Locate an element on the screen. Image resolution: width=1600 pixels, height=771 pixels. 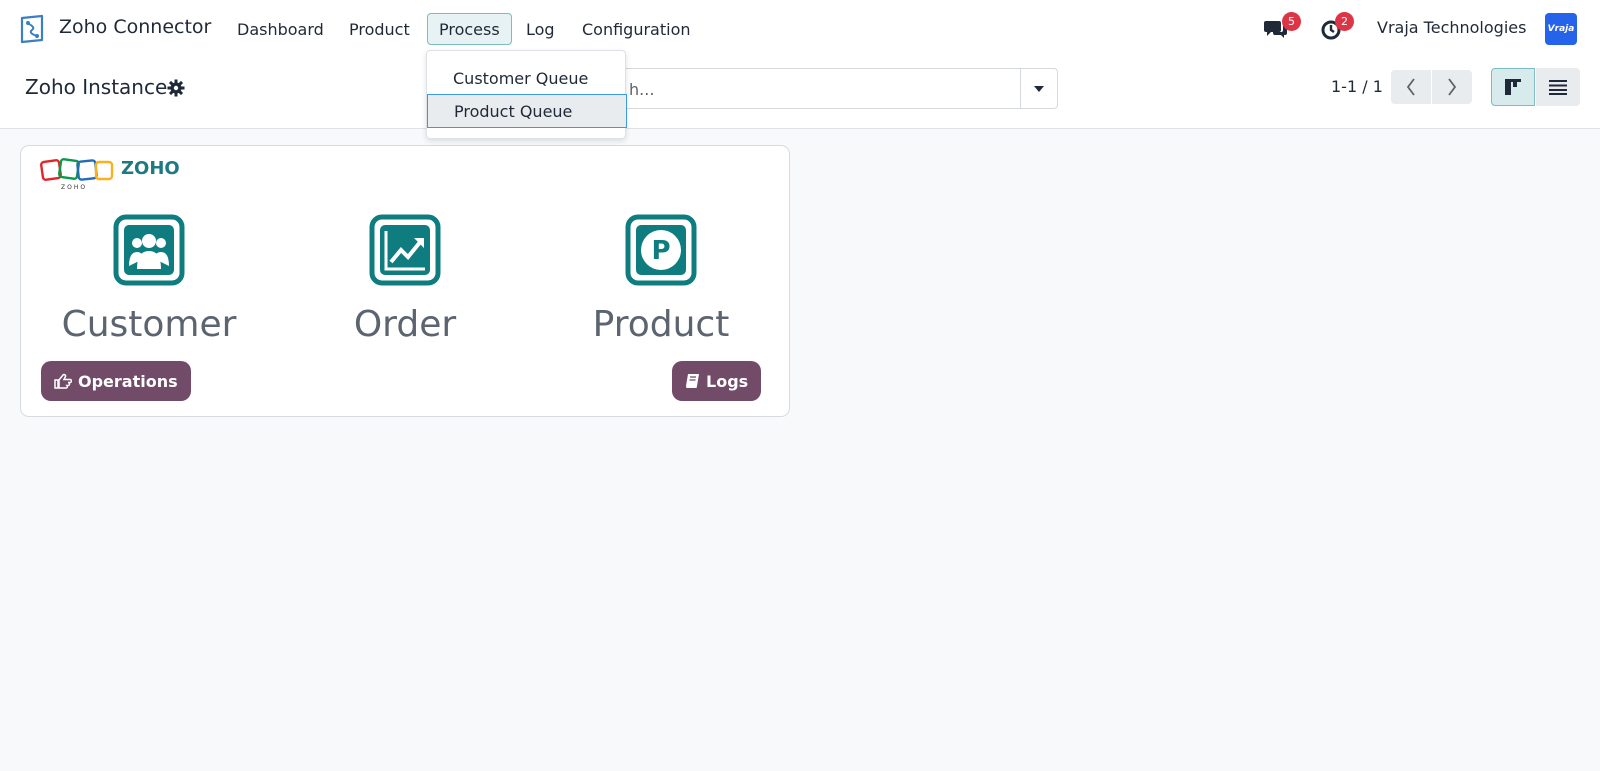
app-brand: Zoho Connector is located at coordinates (135, 27).